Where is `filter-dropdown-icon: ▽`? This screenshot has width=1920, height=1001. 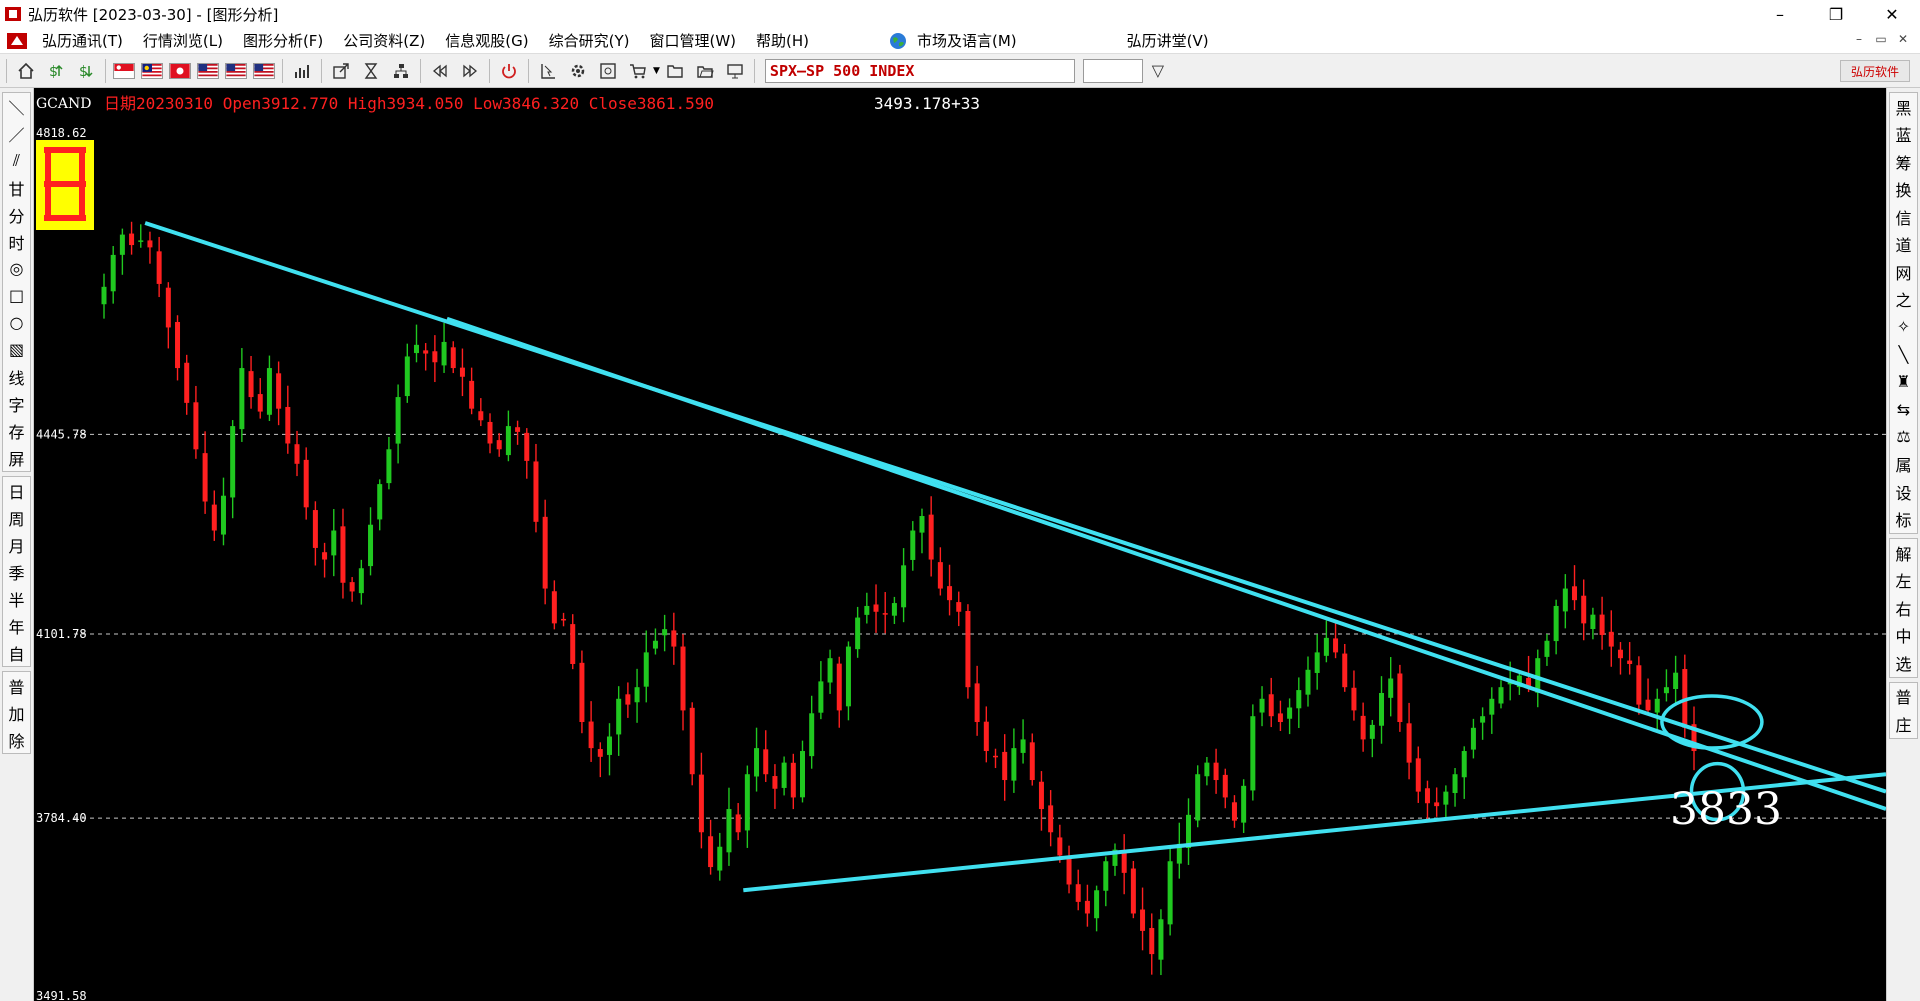
filter-dropdown-icon: ▽ is located at coordinates (1158, 71).